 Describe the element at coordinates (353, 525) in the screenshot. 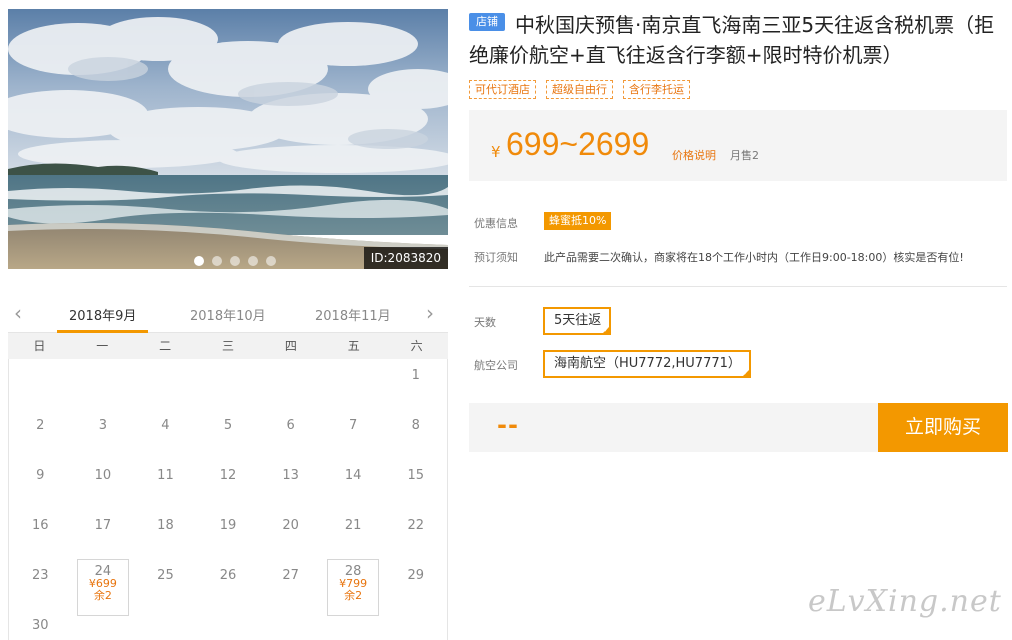

I see `day-number: 21` at that location.